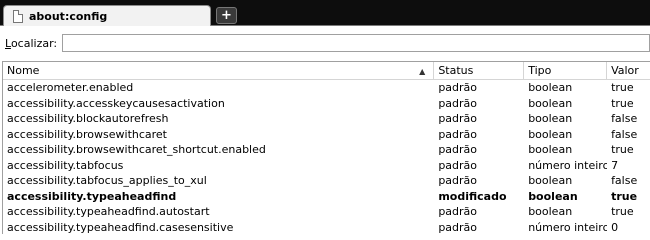 The image size is (650, 240). What do you see at coordinates (92, 196) in the screenshot?
I see `cell-name: accessibility.typeaheadfind` at bounding box center [92, 196].